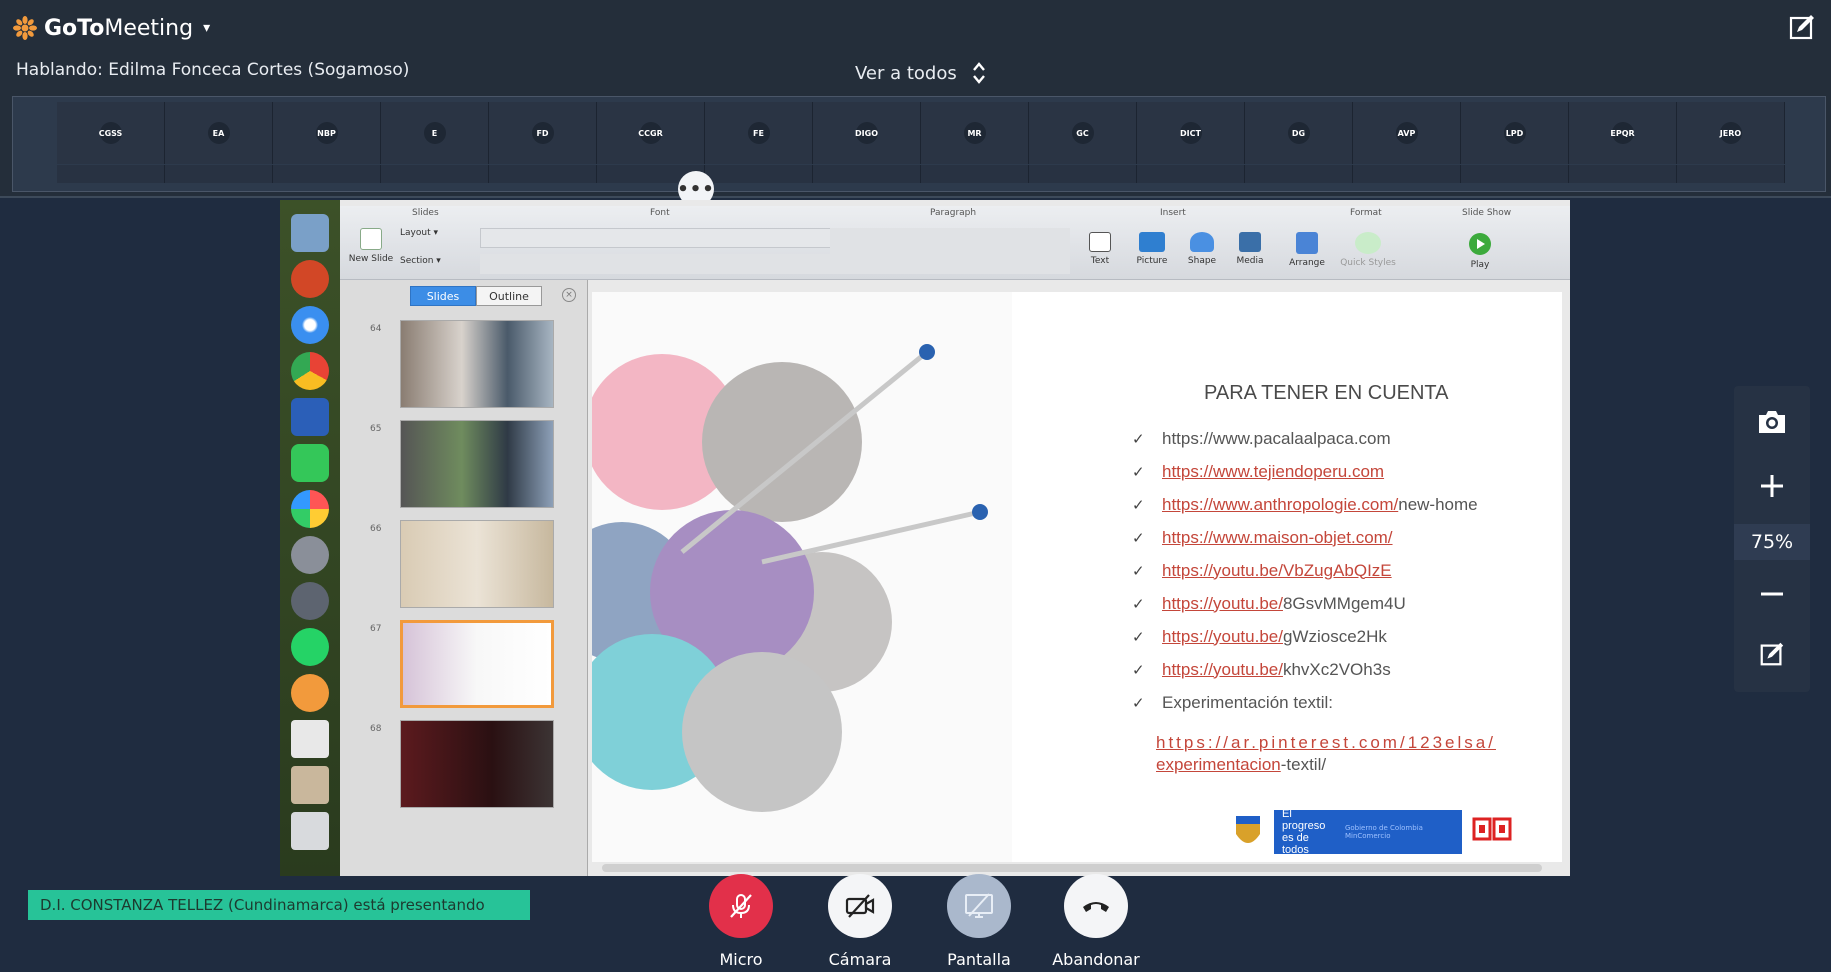  Describe the element at coordinates (1305, 603) in the screenshot. I see `link-item: ✓ https://youtu.be/8GsvMMgem4U` at that location.